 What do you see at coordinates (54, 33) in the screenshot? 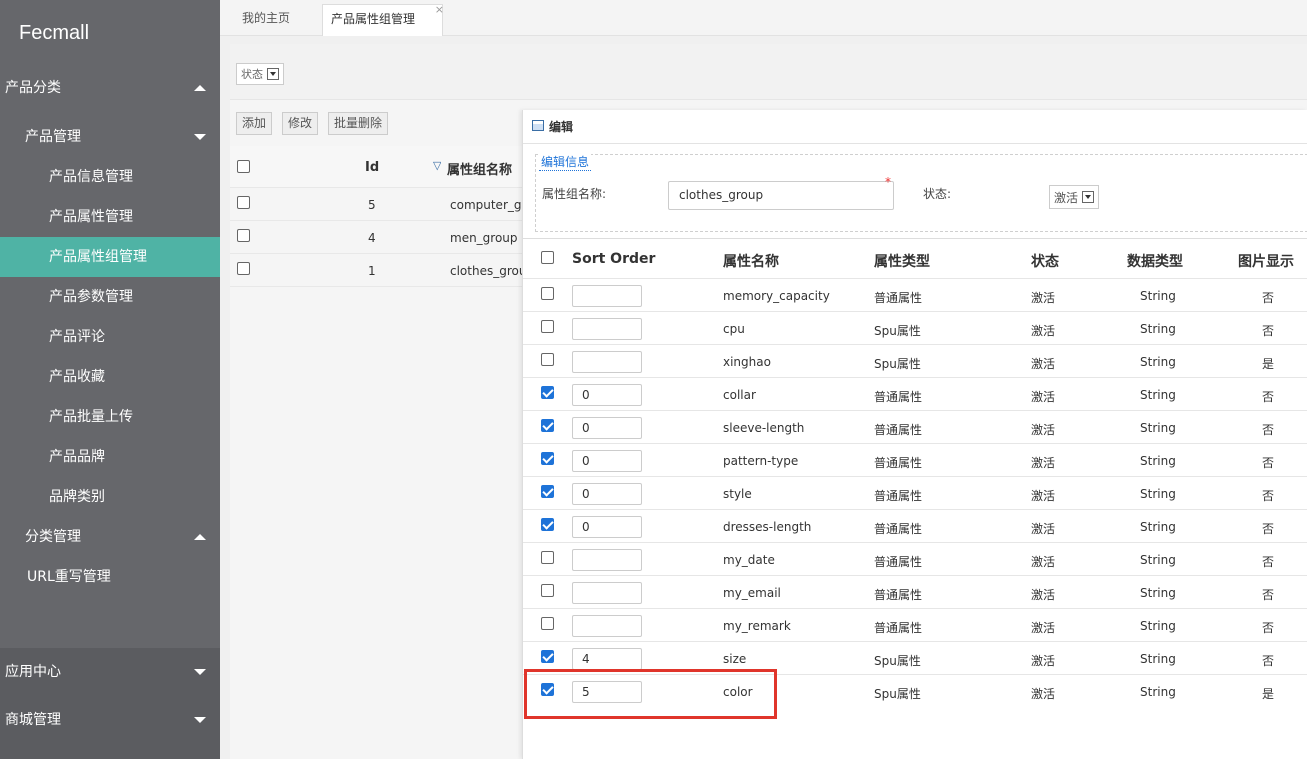
I see `app-logo: Fecmall` at bounding box center [54, 33].